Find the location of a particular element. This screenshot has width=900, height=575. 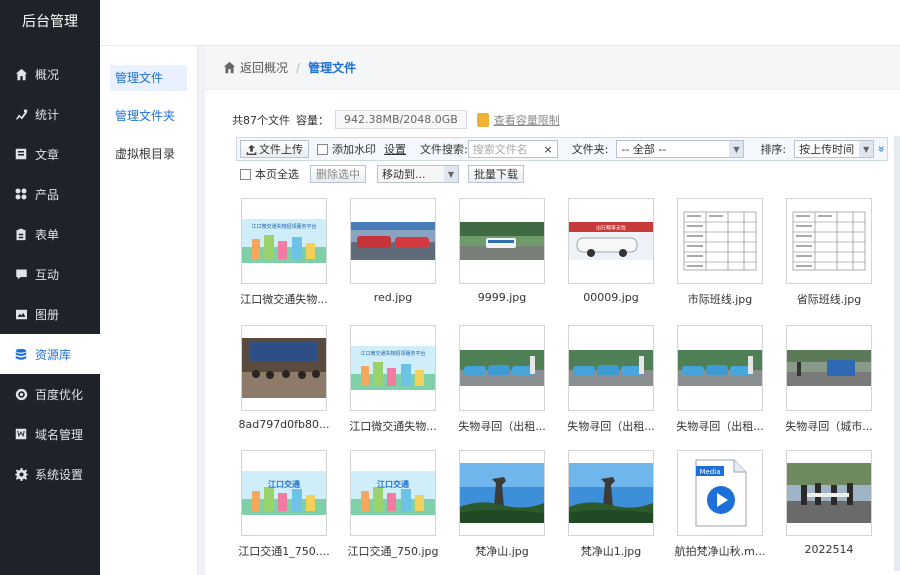

file-tile: 9999.jpg is located at coordinates (502, 251).